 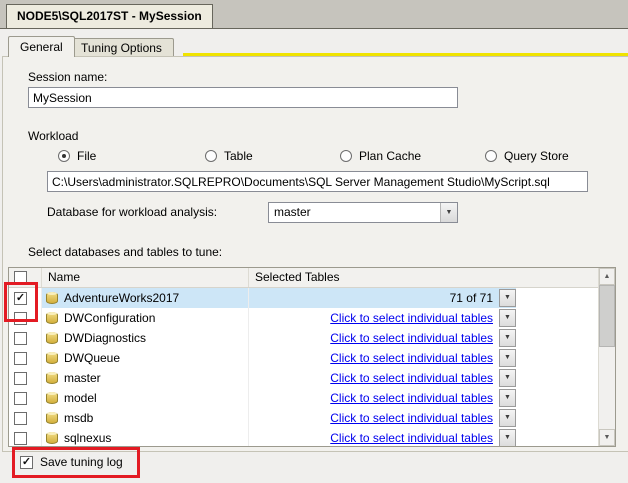 I want to click on header-checkbox-cell, so click(x=25, y=277).